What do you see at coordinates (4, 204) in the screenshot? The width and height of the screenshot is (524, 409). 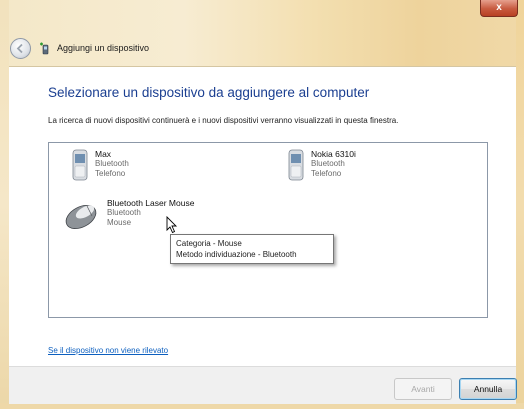 I see `window-frame-left` at bounding box center [4, 204].